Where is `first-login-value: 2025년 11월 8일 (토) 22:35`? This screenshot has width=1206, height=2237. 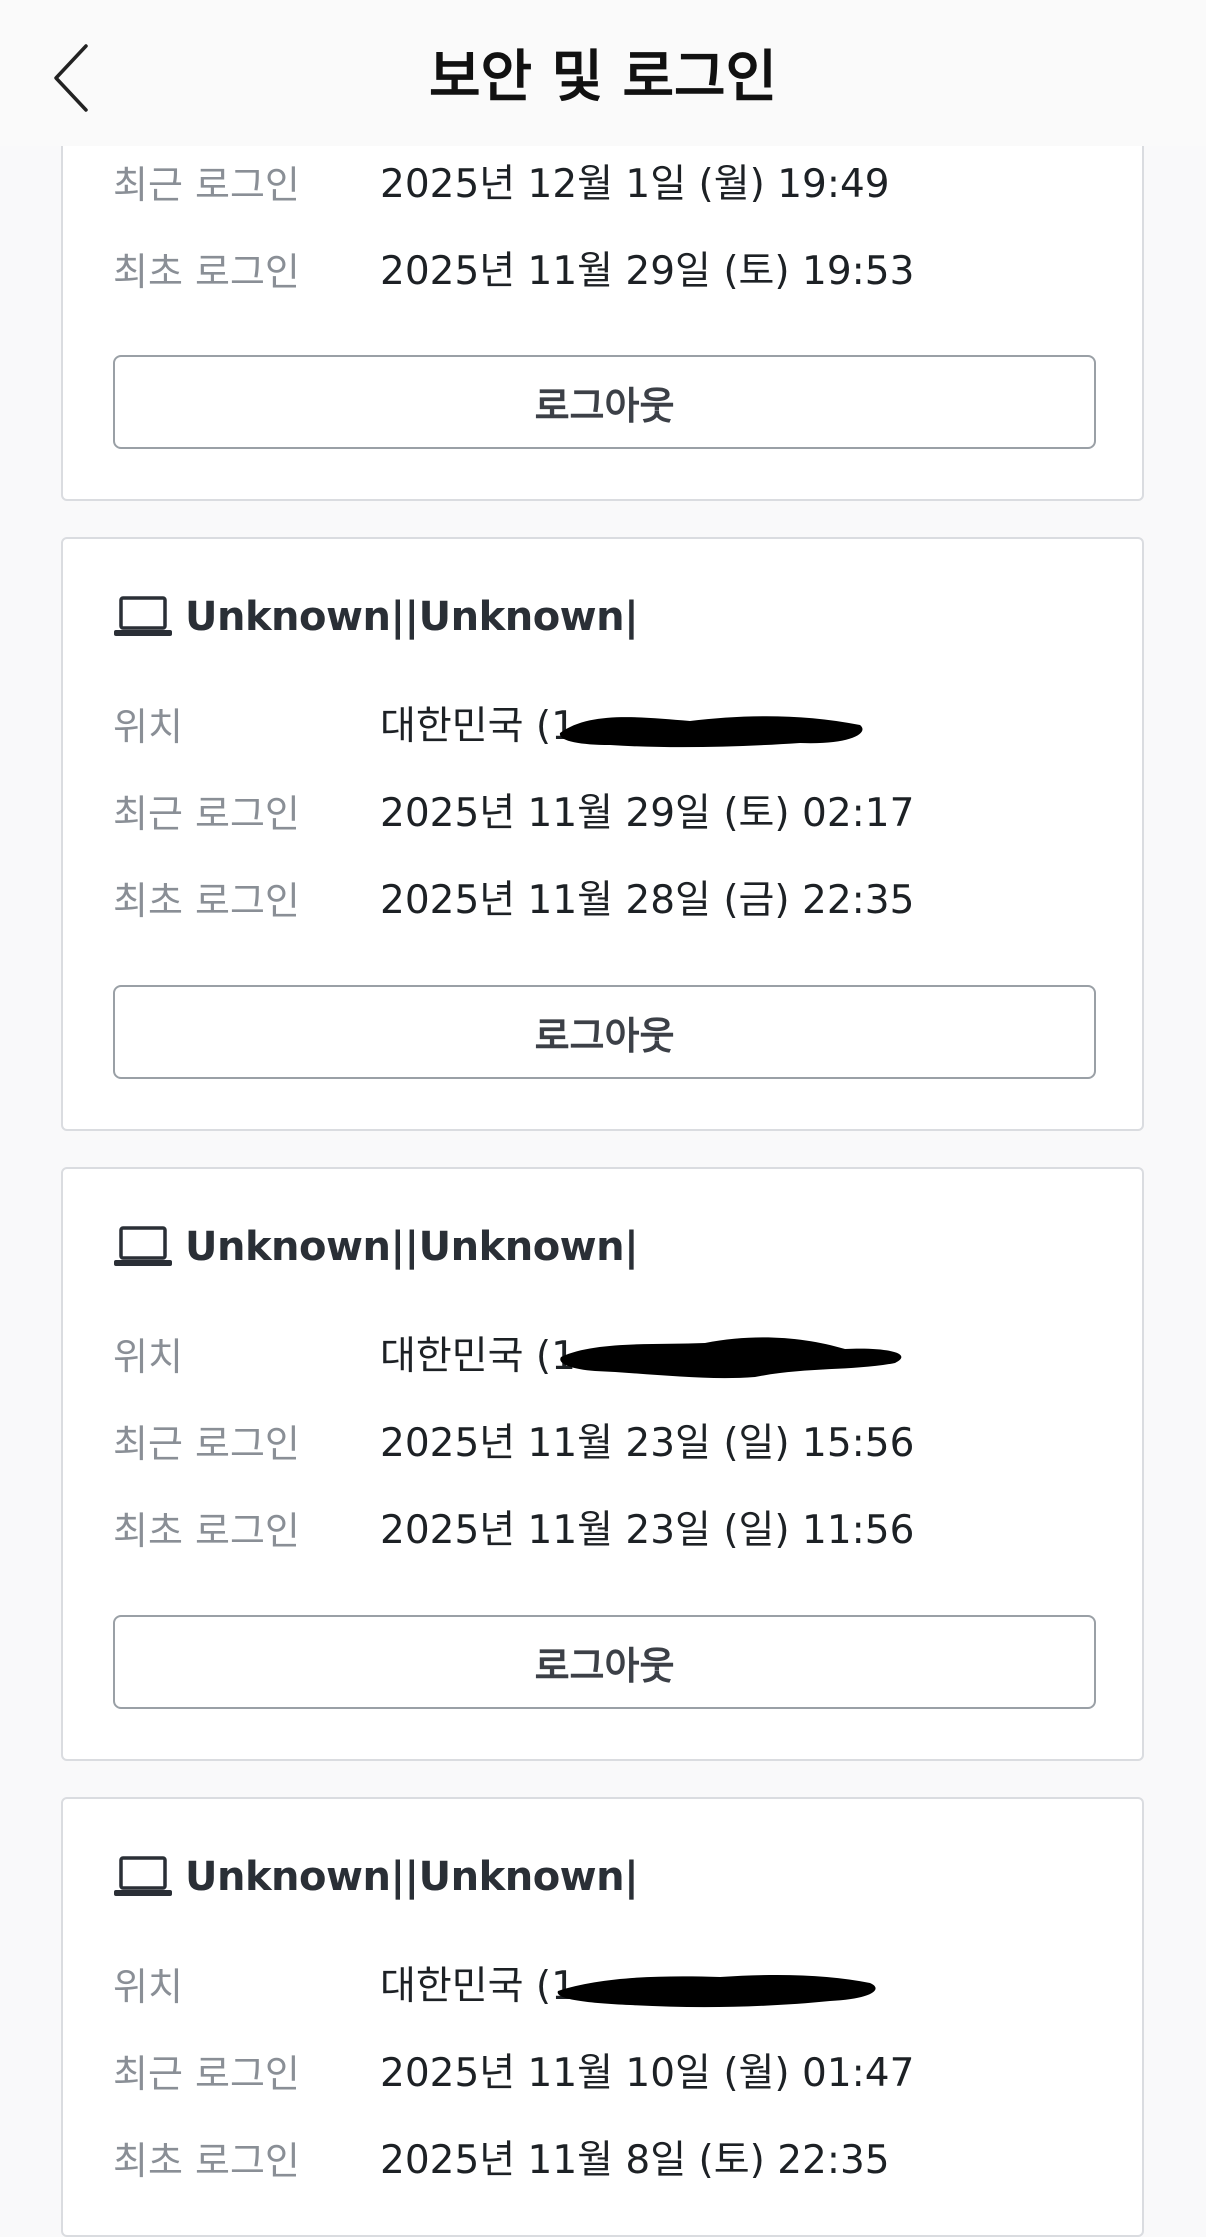 first-login-value: 2025년 11월 8일 (토) 22:35 is located at coordinates (635, 2160).